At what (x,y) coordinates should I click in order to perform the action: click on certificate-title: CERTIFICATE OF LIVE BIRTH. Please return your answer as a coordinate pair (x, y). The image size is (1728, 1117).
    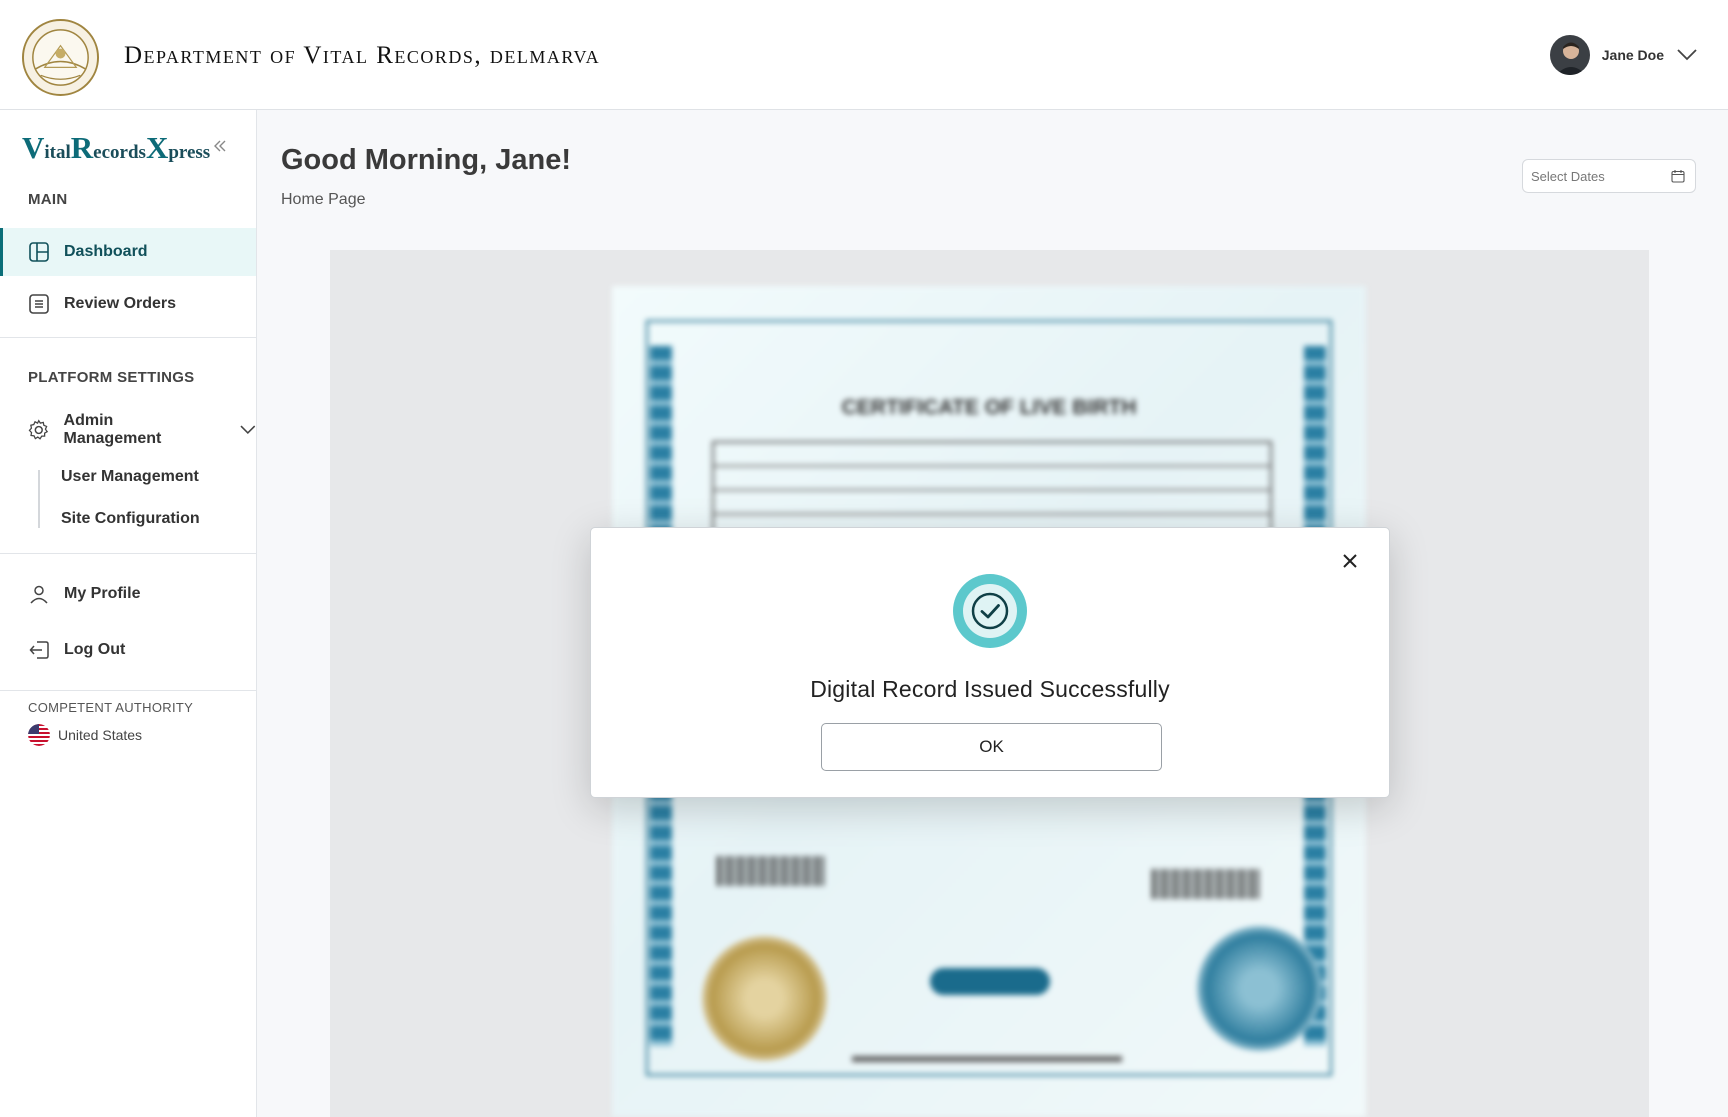
    Looking at the image, I should click on (989, 407).